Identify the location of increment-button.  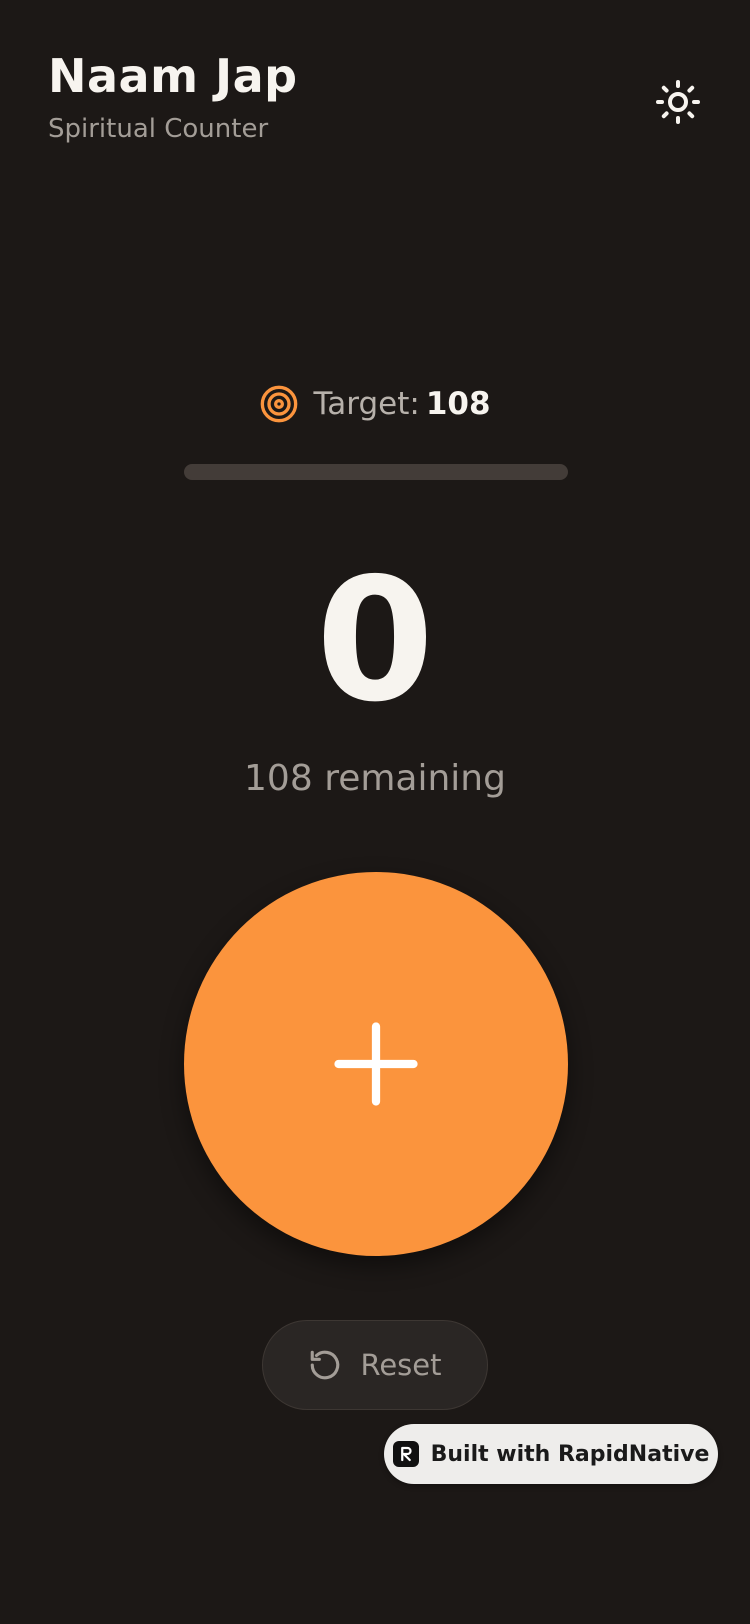
(376, 1064).